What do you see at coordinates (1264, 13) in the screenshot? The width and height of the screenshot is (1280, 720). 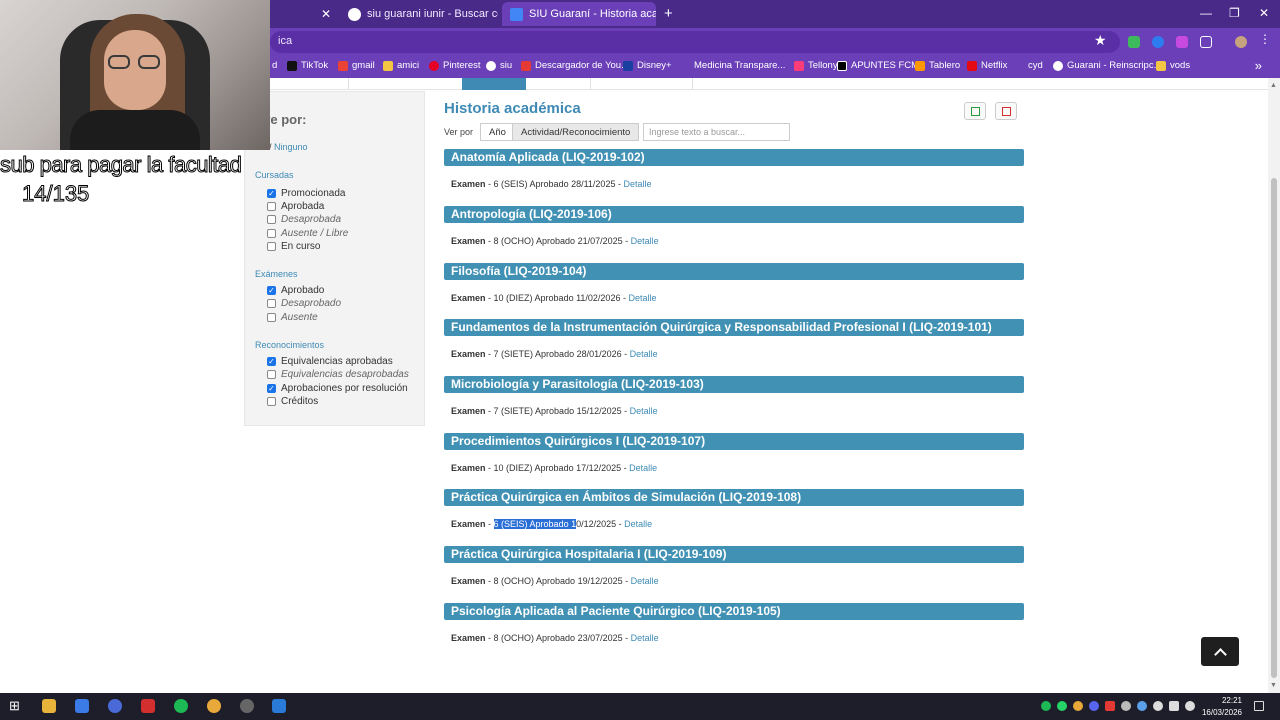 I see `close-window-icon: ✕` at bounding box center [1264, 13].